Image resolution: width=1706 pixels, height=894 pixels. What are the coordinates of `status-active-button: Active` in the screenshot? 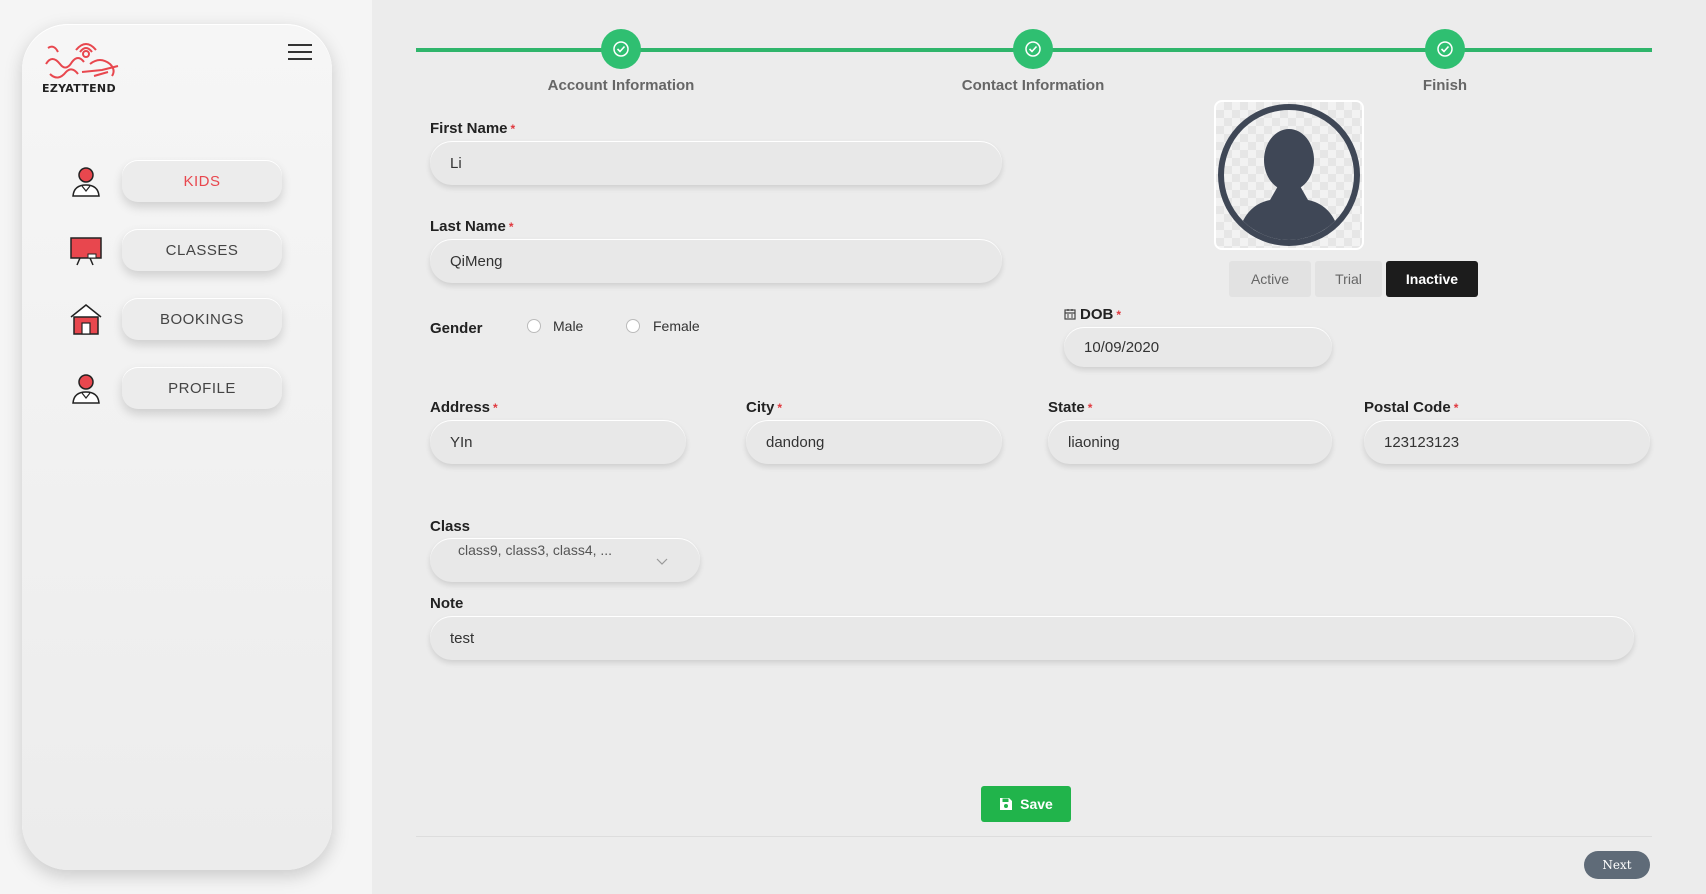 It's located at (1270, 279).